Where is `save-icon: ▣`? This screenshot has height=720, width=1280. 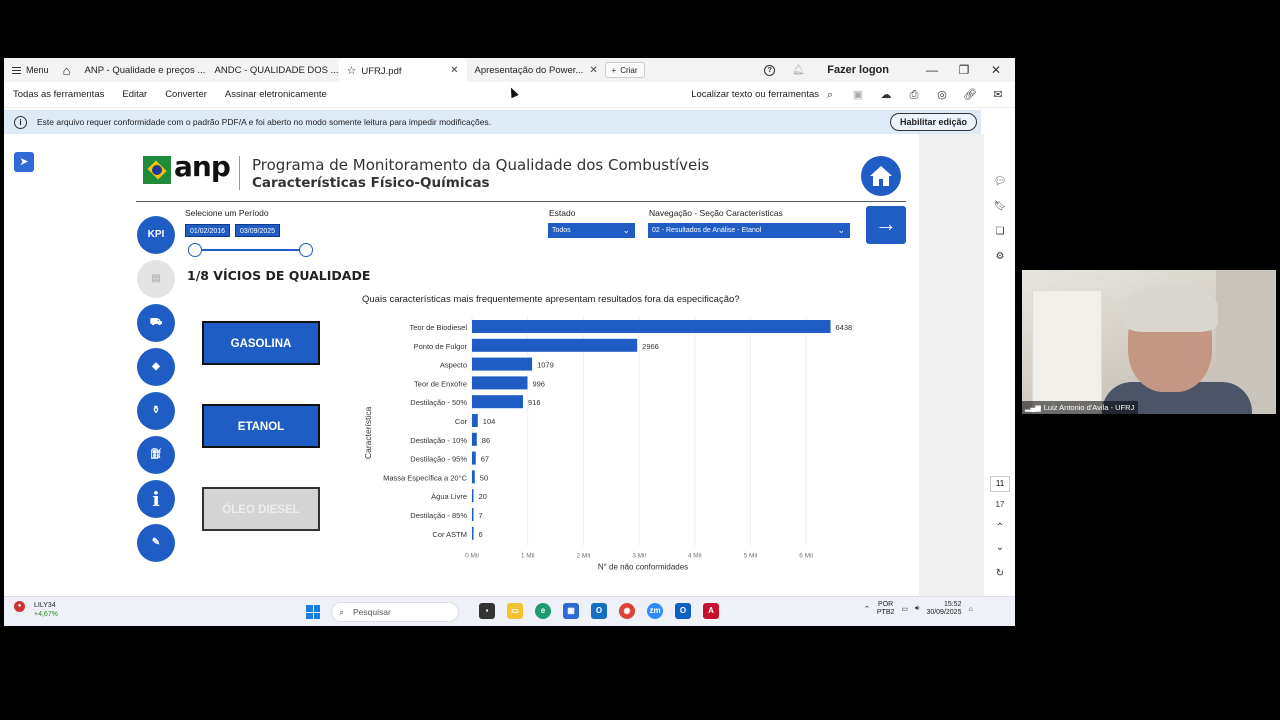
save-icon: ▣ is located at coordinates (858, 95).